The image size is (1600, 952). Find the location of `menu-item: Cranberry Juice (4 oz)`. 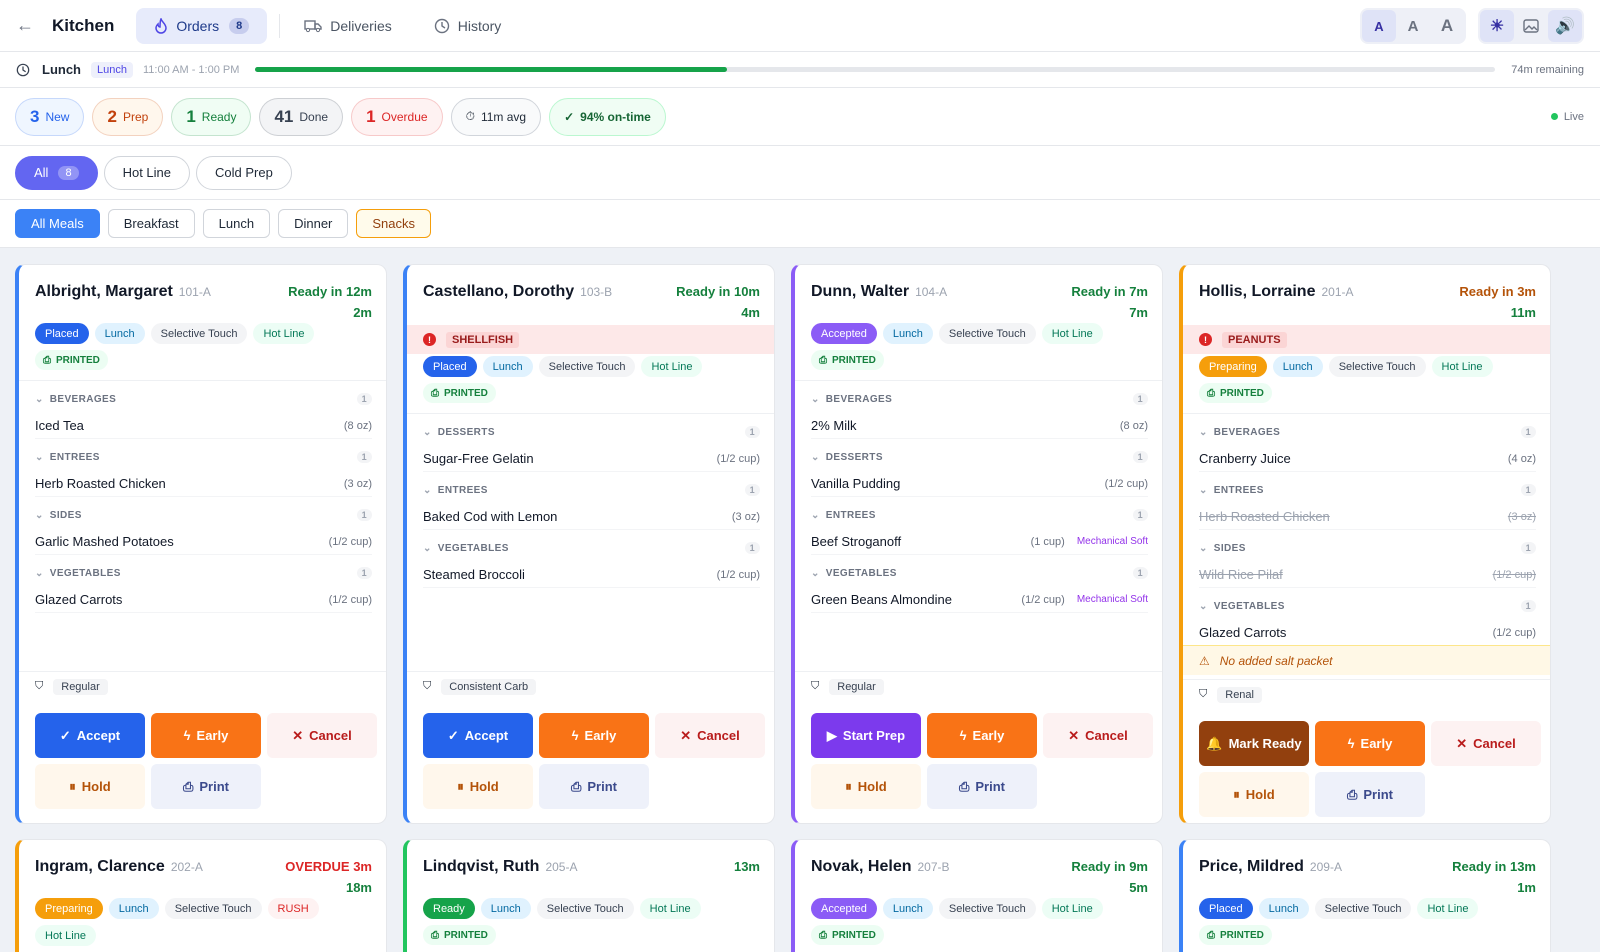

menu-item: Cranberry Juice (4 oz) is located at coordinates (1367, 459).